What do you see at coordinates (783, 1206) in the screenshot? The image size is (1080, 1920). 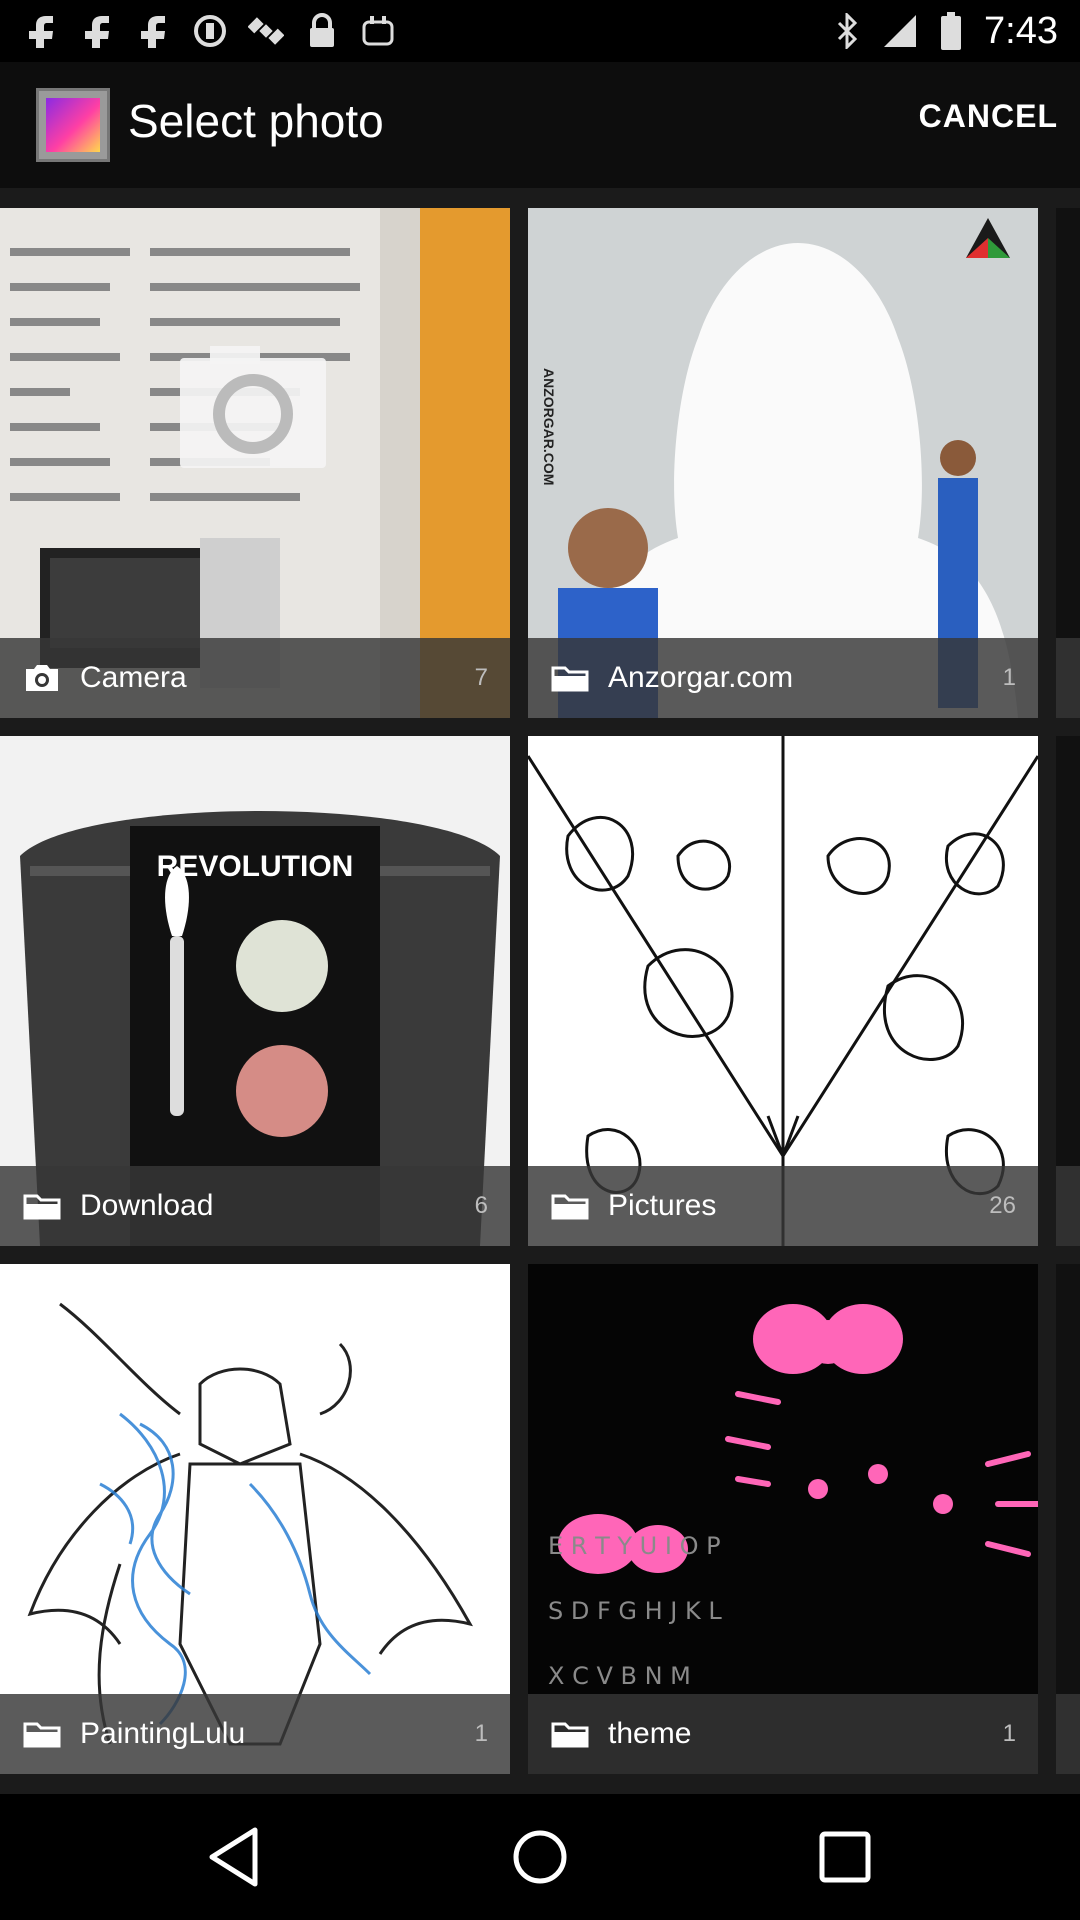 I see `album-label: Pictures 26` at bounding box center [783, 1206].